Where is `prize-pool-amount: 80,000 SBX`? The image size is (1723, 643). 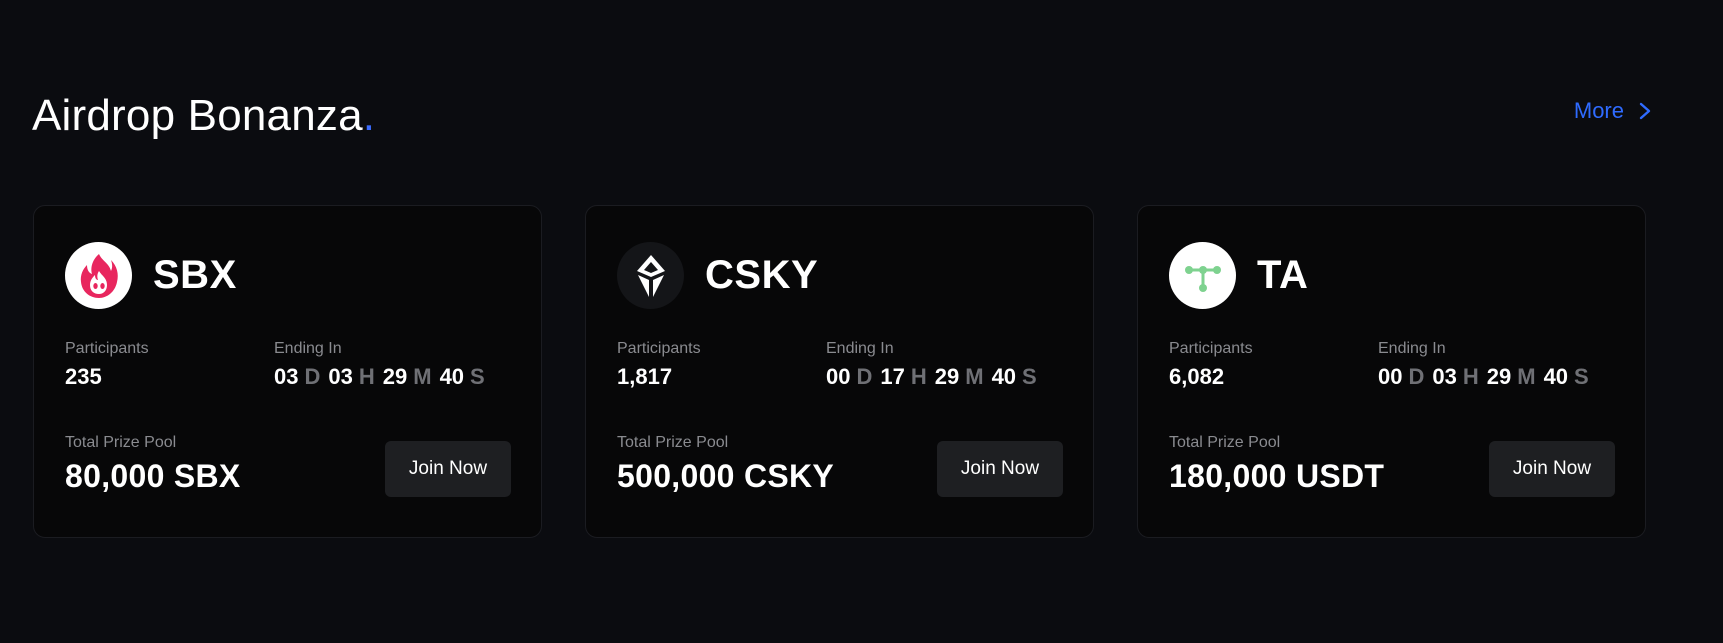 prize-pool-amount: 80,000 SBX is located at coordinates (153, 476).